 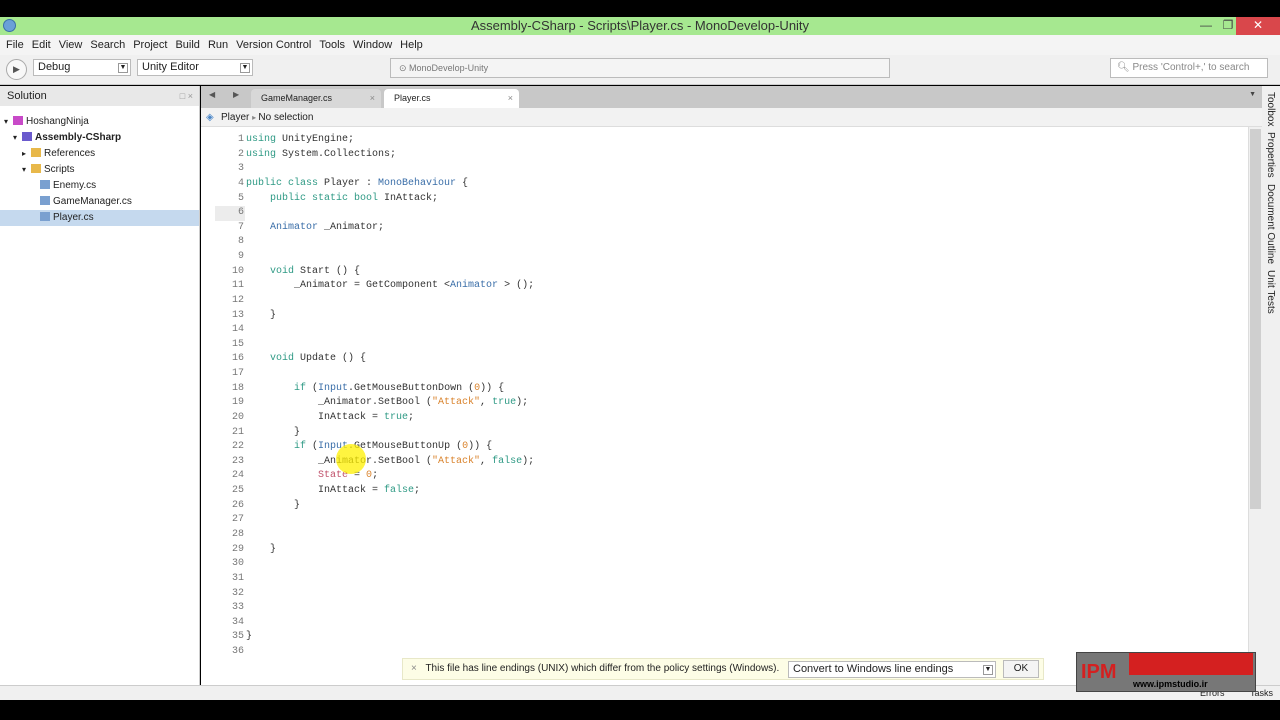 What do you see at coordinates (99, 138) in the screenshot?
I see `tree-item: ▾ Assembly-CSharp` at bounding box center [99, 138].